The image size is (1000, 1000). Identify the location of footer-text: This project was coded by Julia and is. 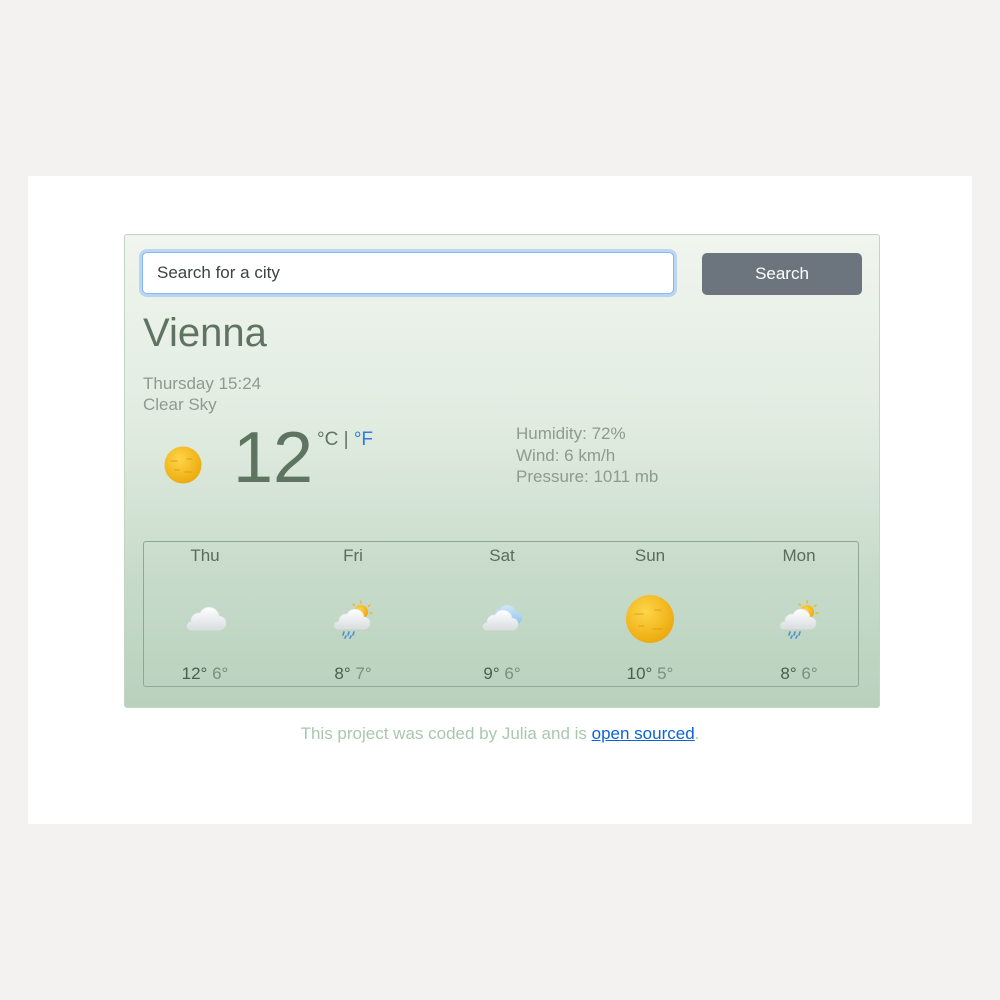
(446, 733).